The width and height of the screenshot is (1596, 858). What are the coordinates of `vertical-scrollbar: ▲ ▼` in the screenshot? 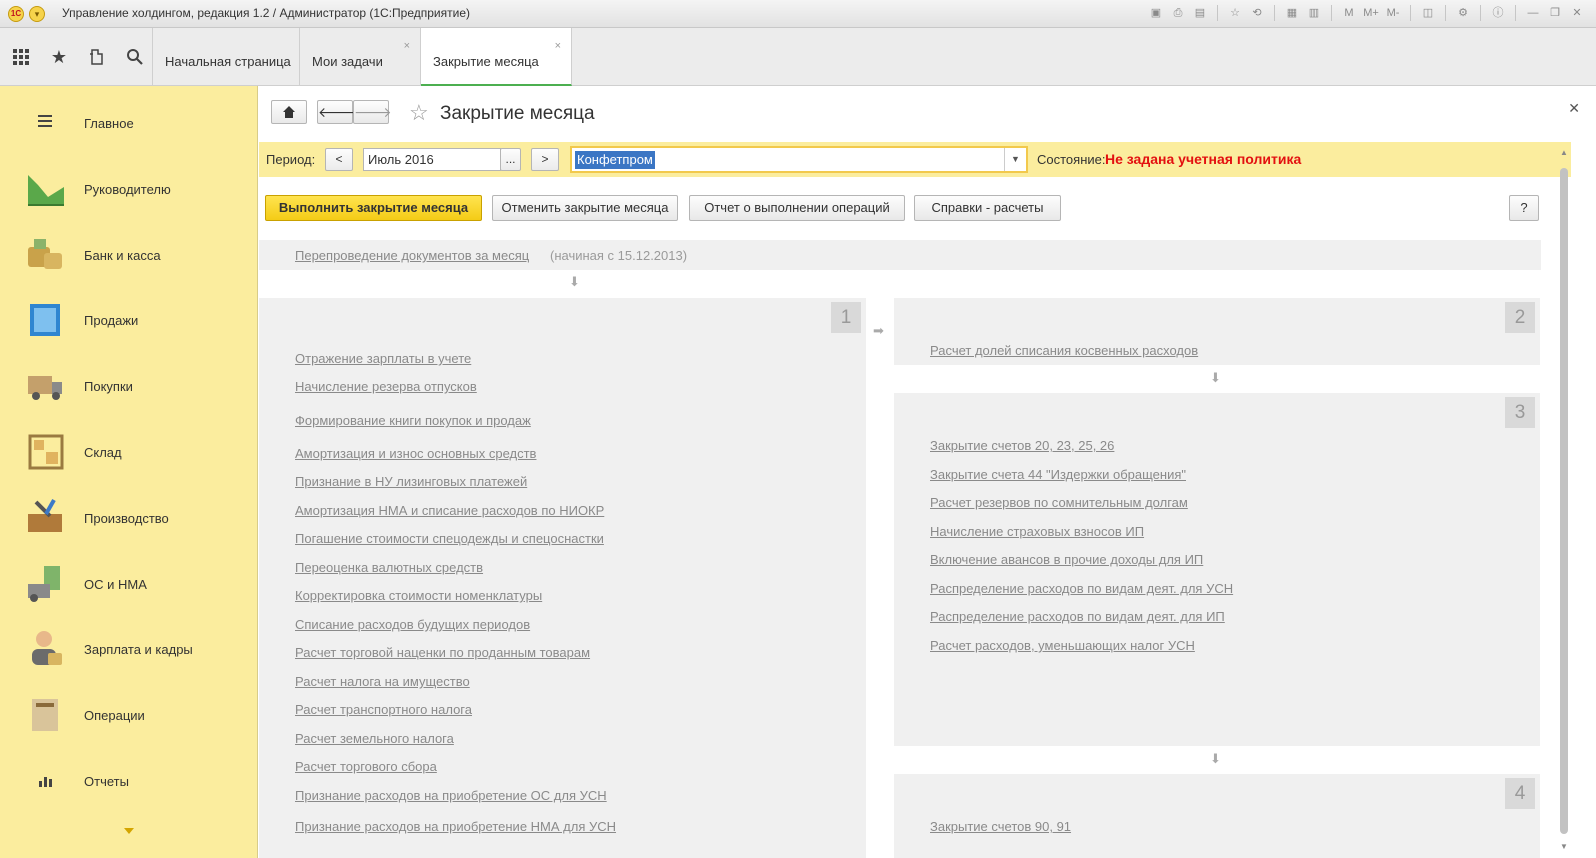 It's located at (1564, 500).